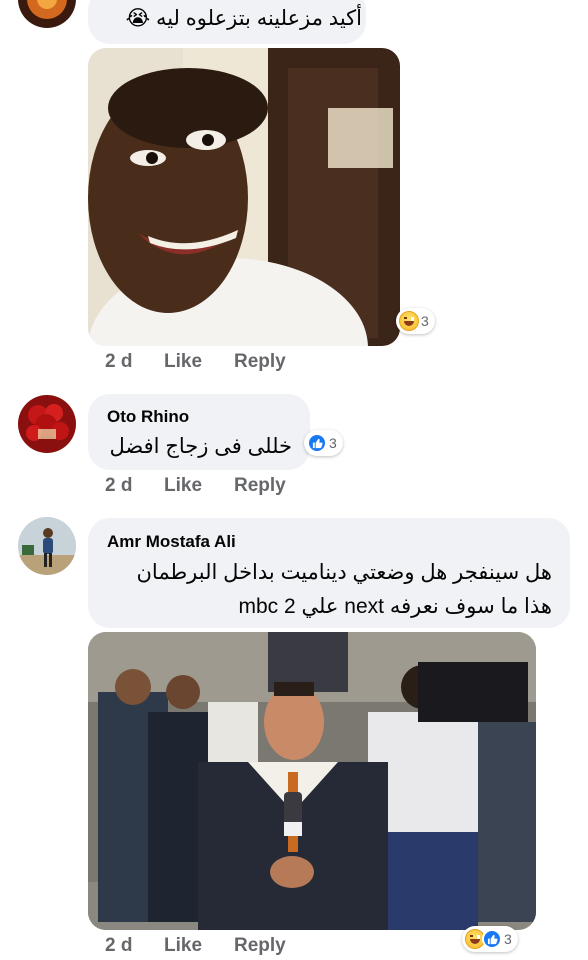  Describe the element at coordinates (201, 446) in the screenshot. I see `comment-text: خللى فى زجاج افضل` at that location.